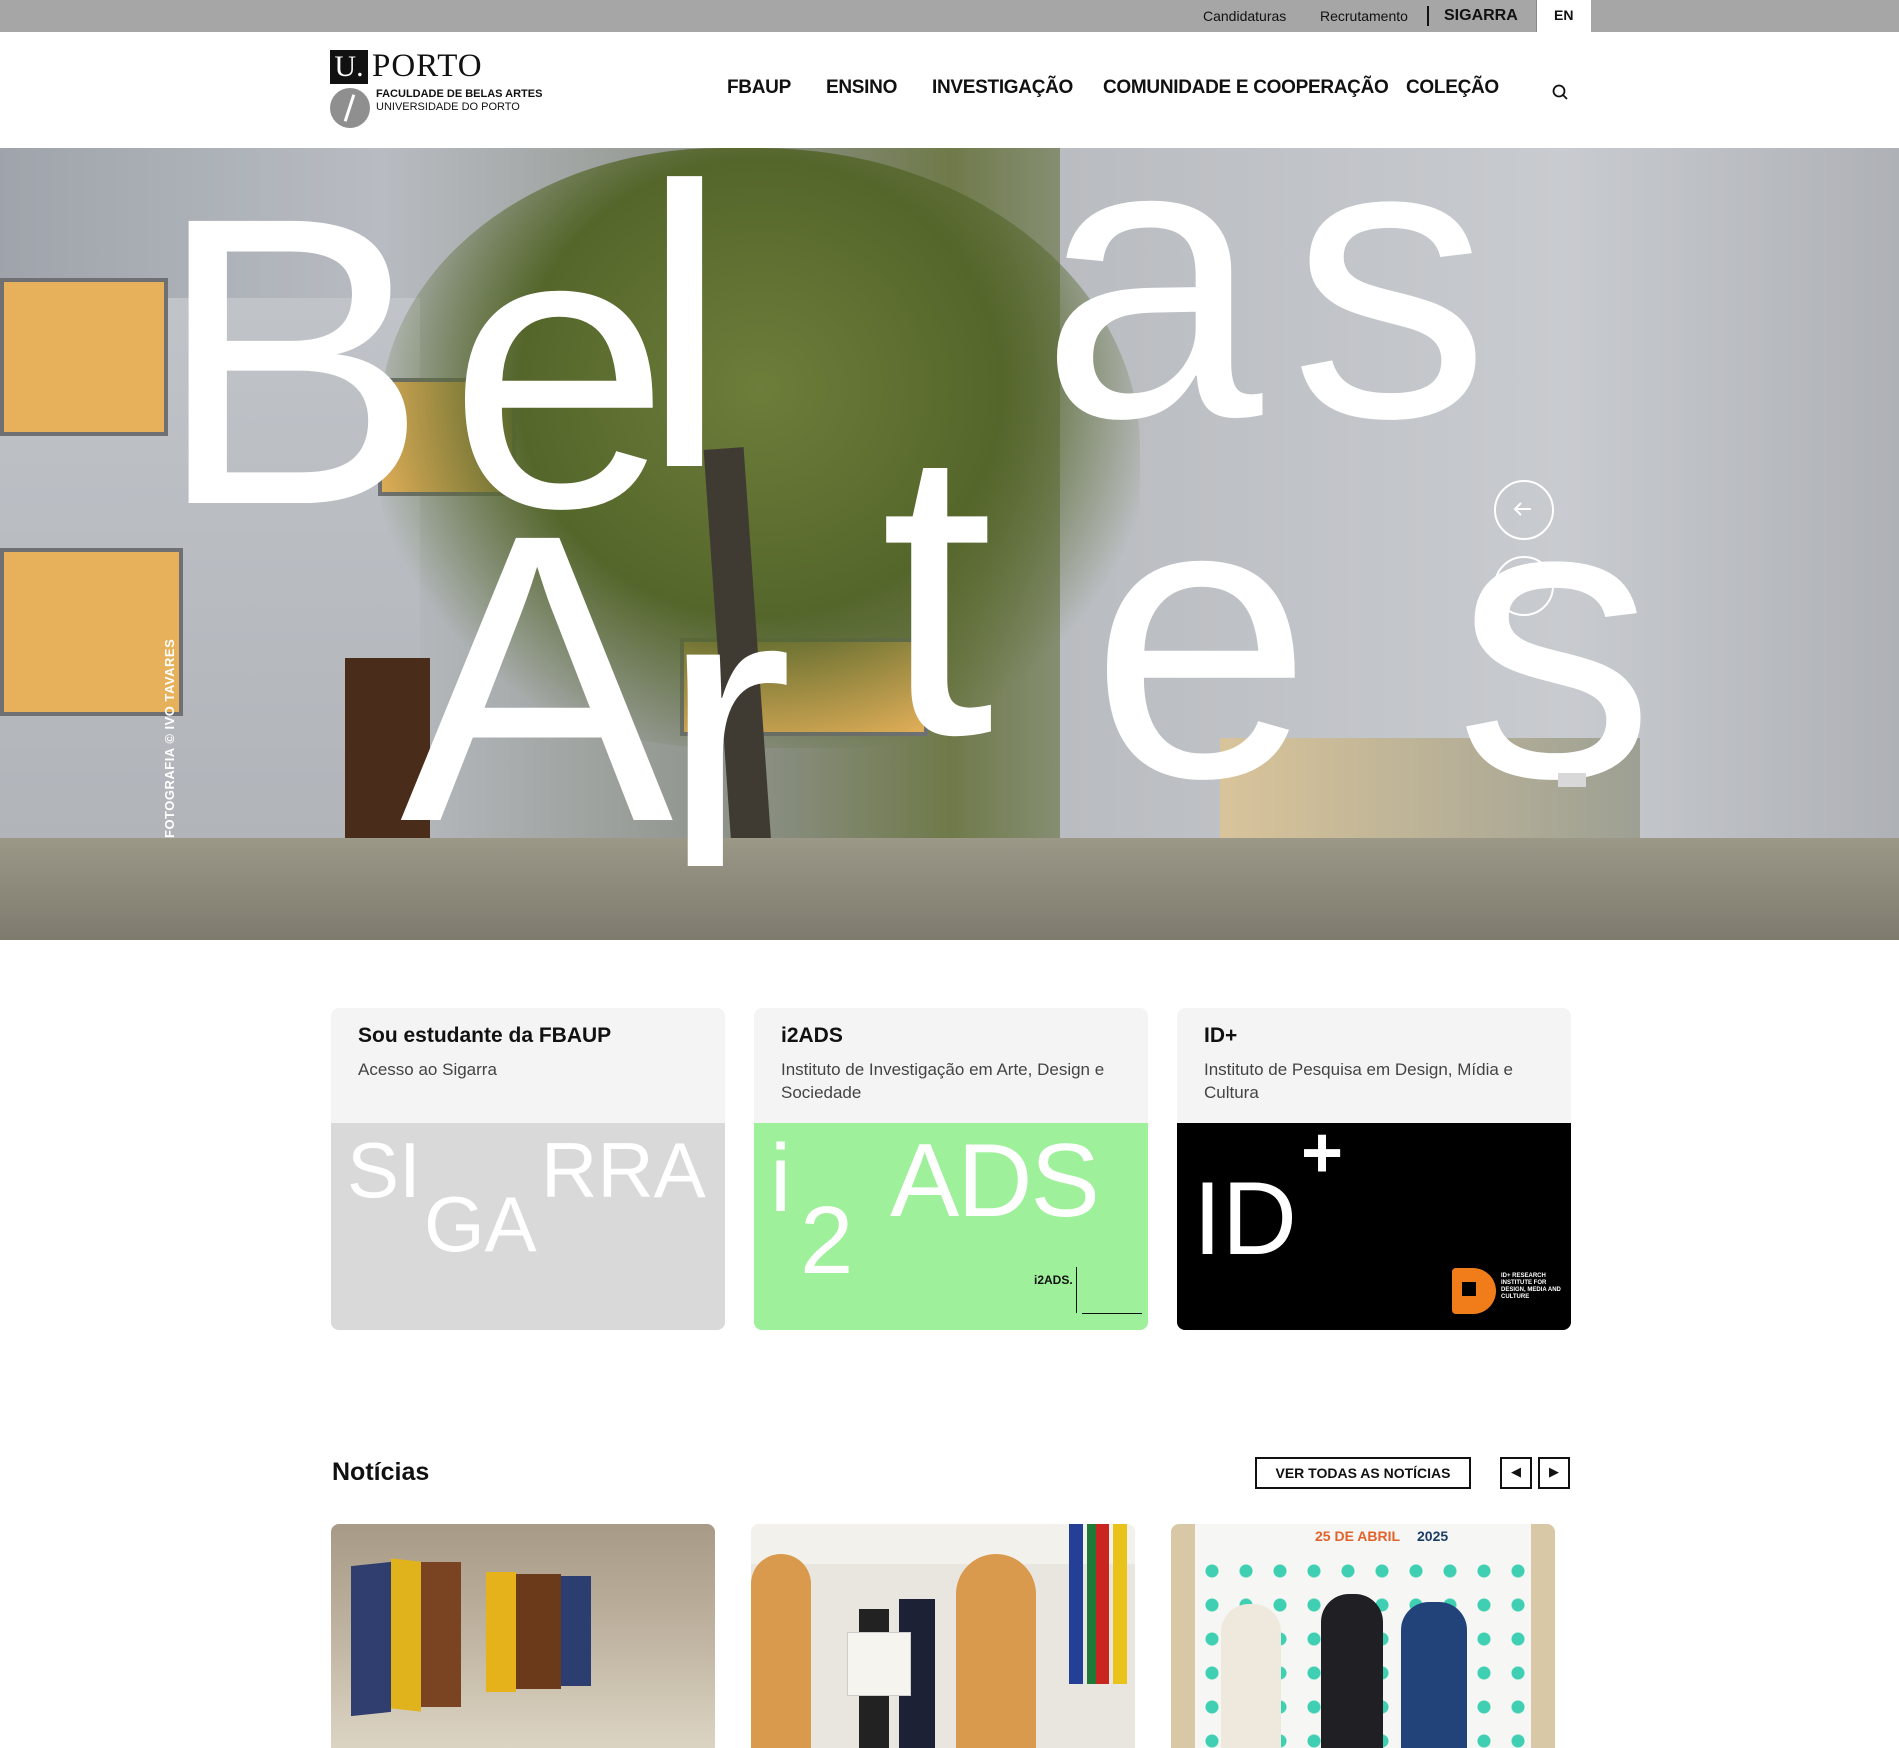 This screenshot has height=1748, width=1899. I want to click on i2ads-art-text: ADS, so click(995, 1181).